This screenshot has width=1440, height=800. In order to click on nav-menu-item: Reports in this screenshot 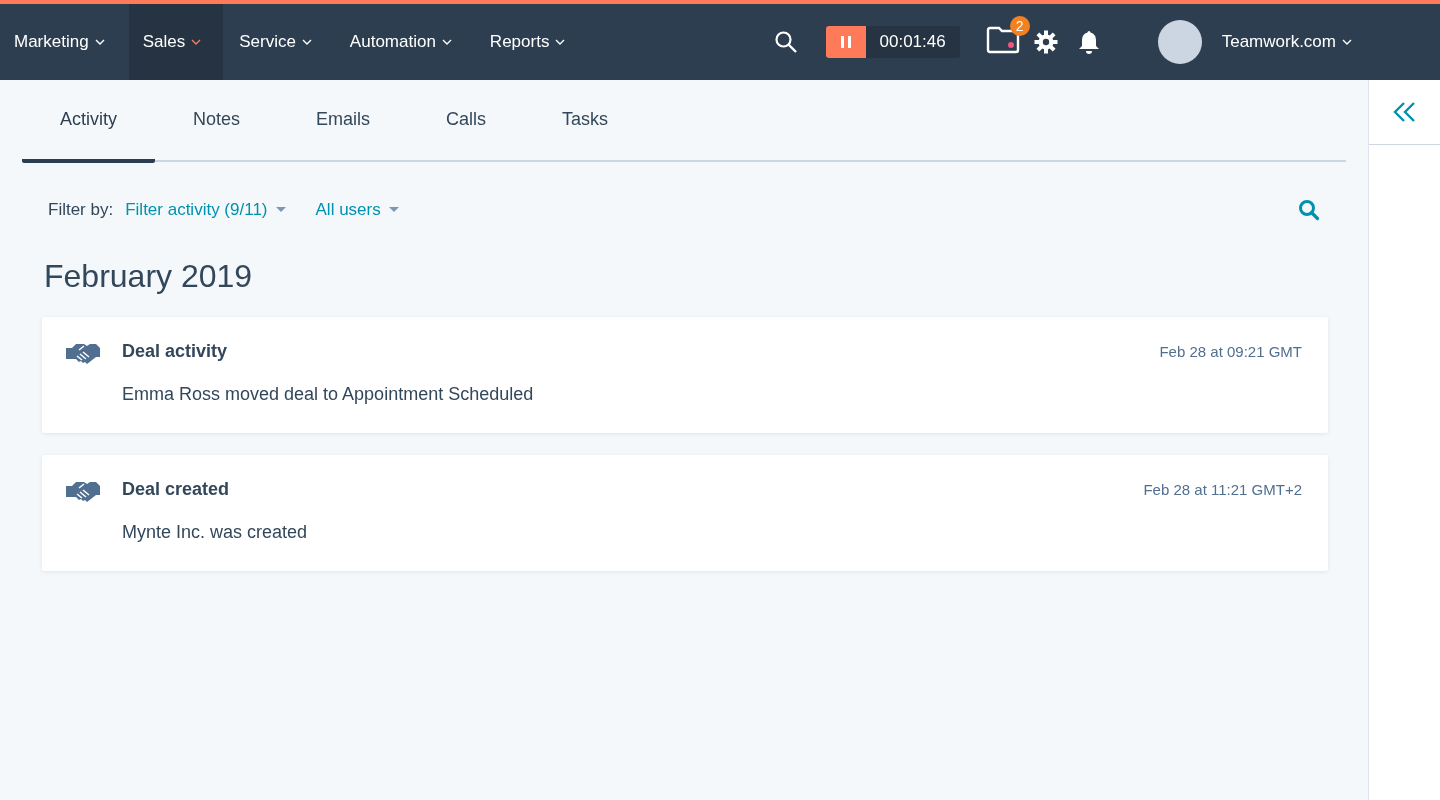, I will do `click(531, 42)`.